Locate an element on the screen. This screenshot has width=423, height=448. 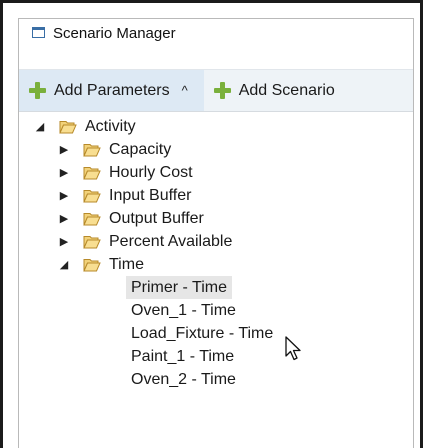
window-icon is located at coordinates (38, 32).